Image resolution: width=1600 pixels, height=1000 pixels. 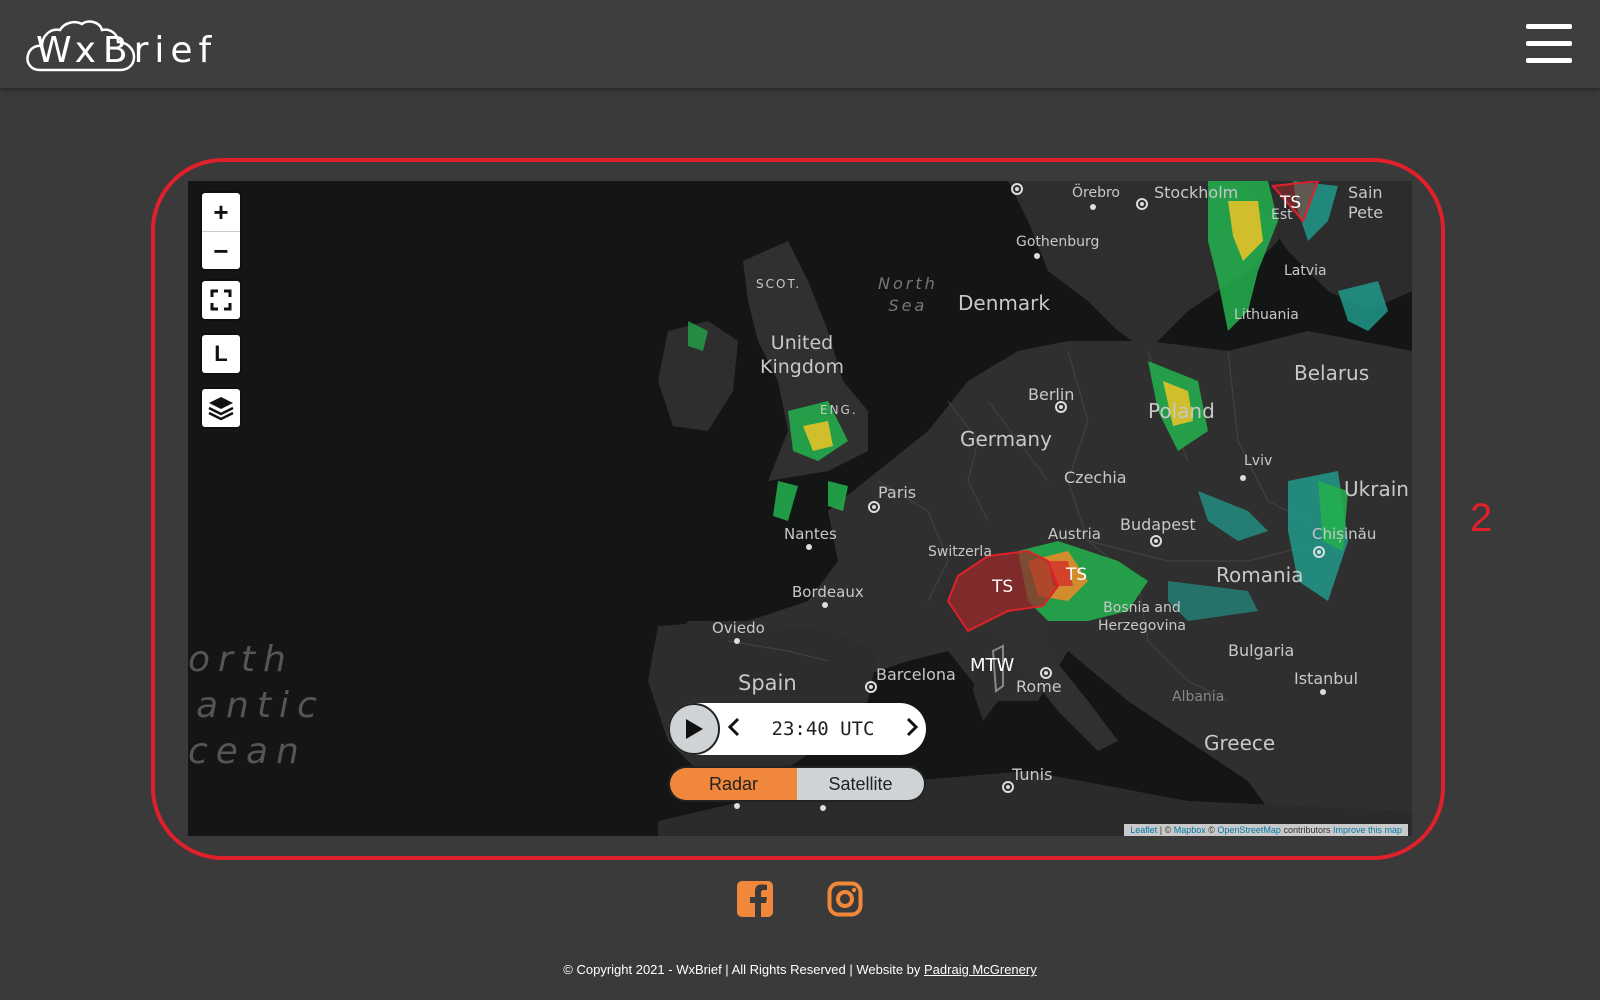 I want to click on dot-lviv, so click(x=1243, y=478).